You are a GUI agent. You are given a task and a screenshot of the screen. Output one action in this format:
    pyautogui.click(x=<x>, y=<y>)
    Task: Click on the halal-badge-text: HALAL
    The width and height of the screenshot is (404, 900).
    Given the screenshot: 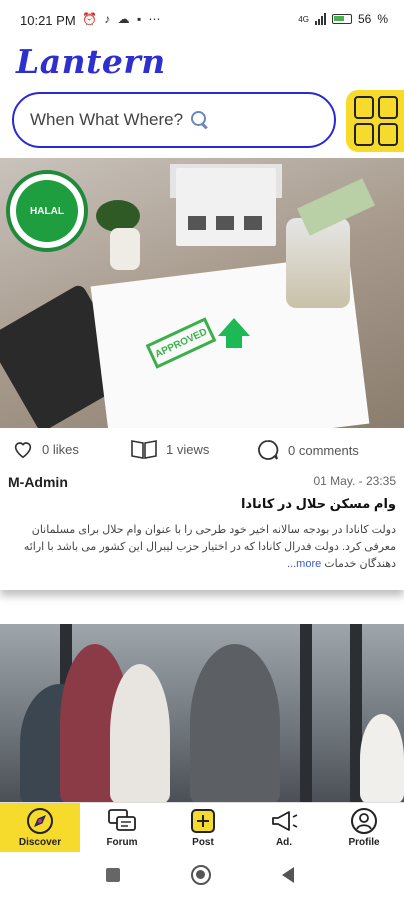 What is the action you would take?
    pyautogui.click(x=47, y=211)
    